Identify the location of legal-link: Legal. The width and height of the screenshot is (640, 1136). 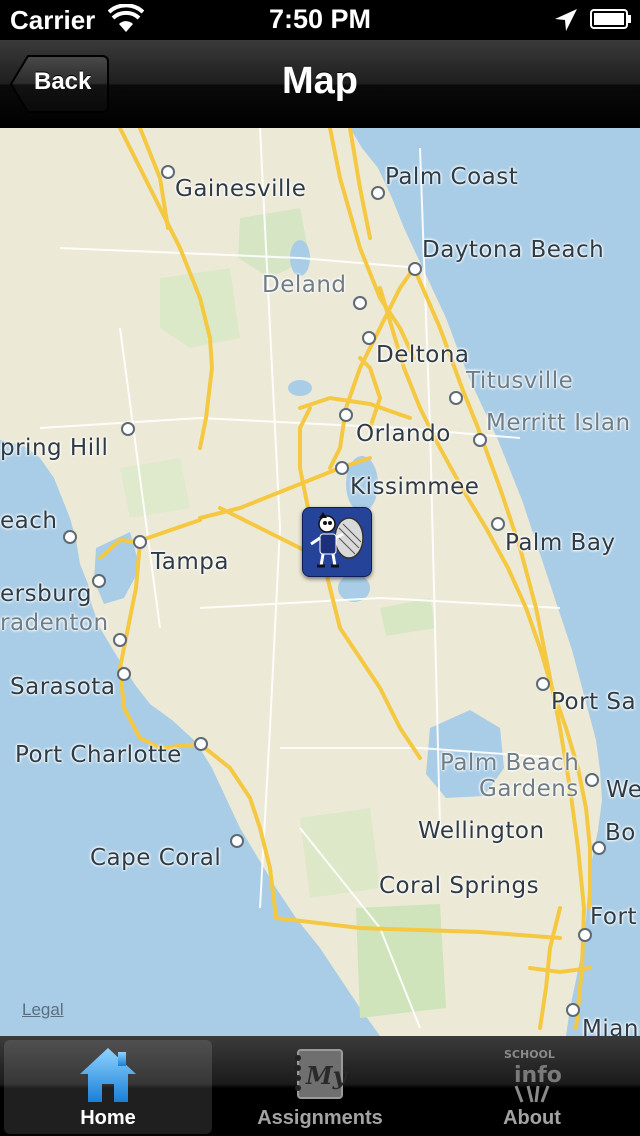
(43, 1010).